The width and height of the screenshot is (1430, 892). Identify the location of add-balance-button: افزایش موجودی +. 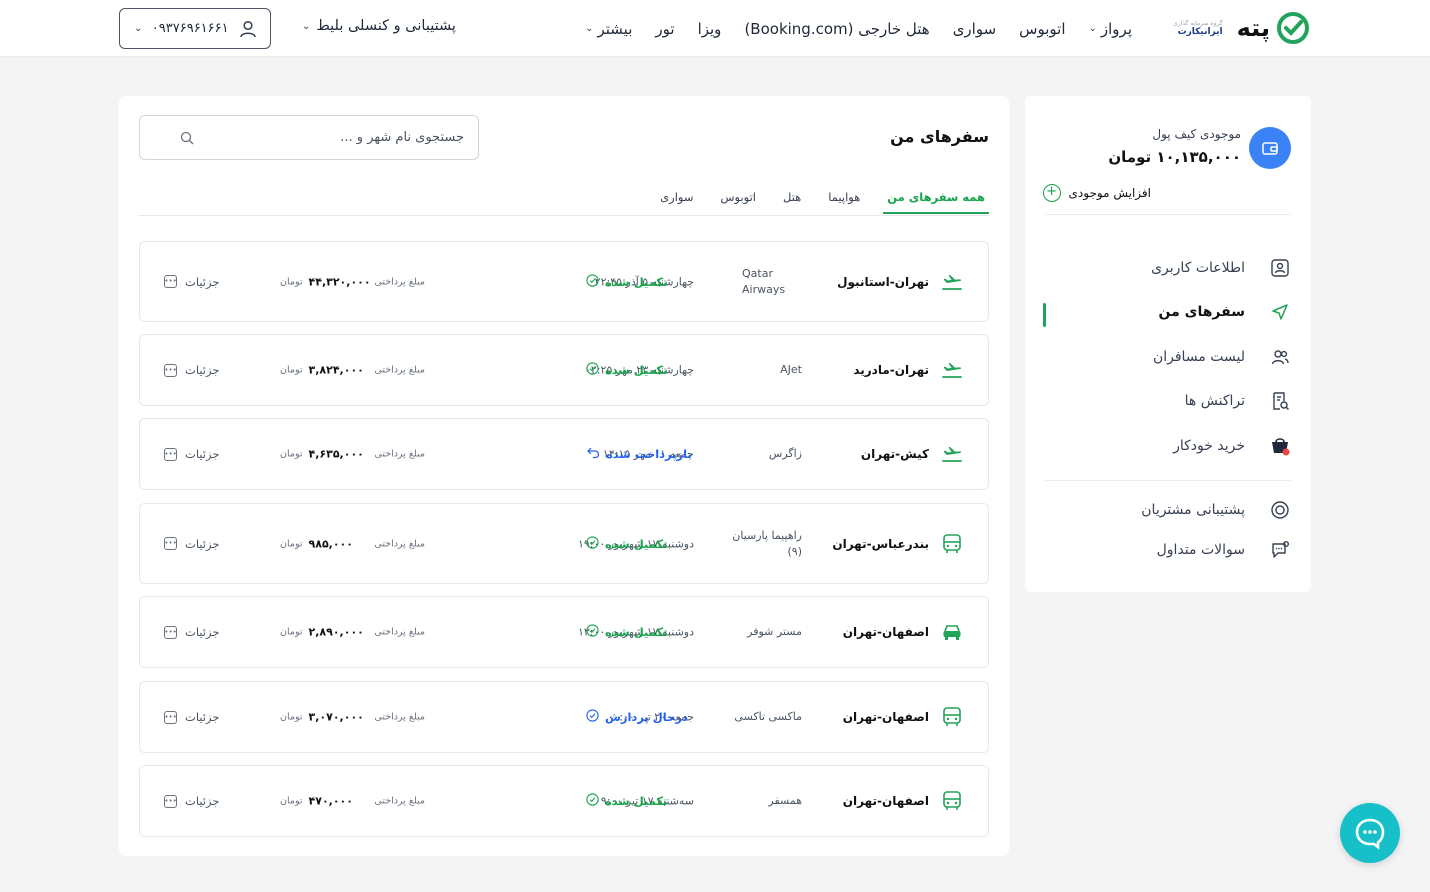
(1096, 193).